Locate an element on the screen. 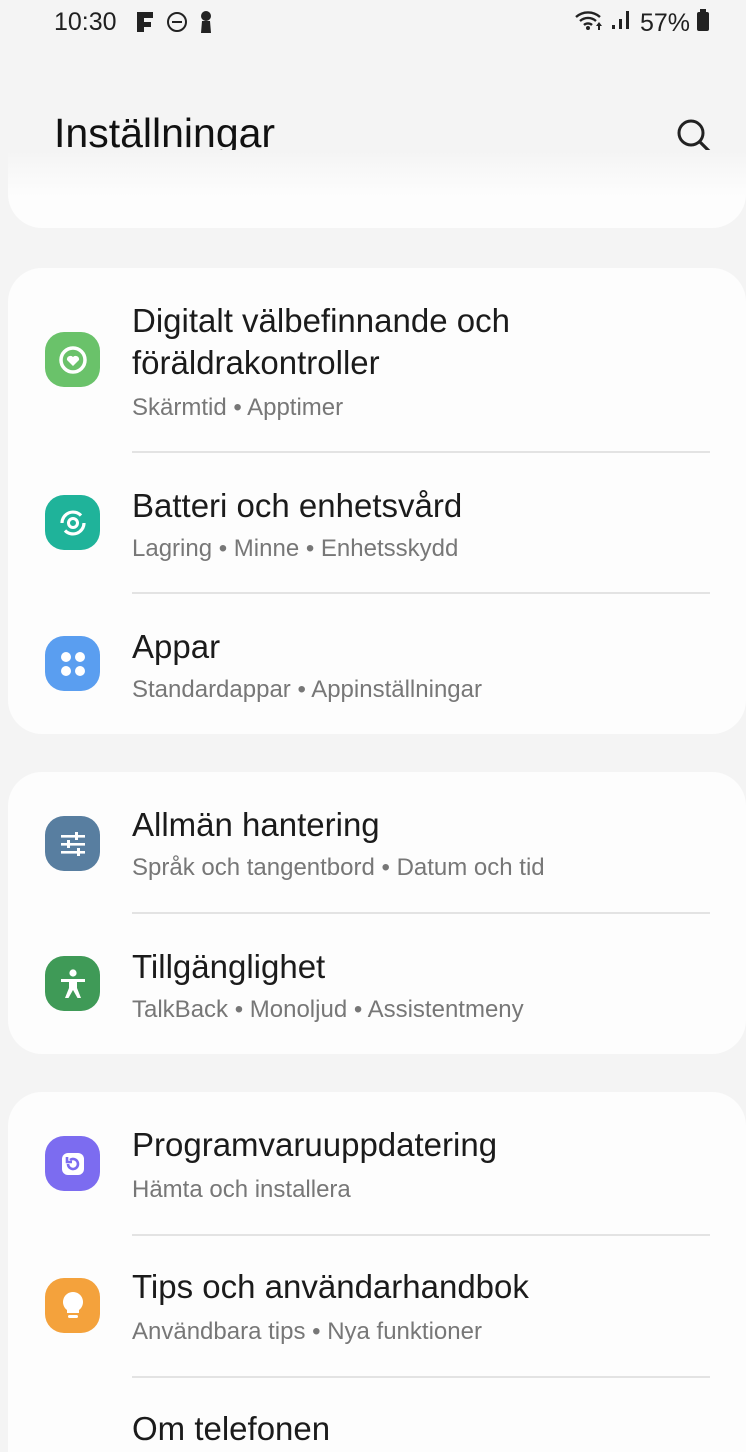 The width and height of the screenshot is (746, 1452). setting-title: Tillgänglighet is located at coordinates (229, 966).